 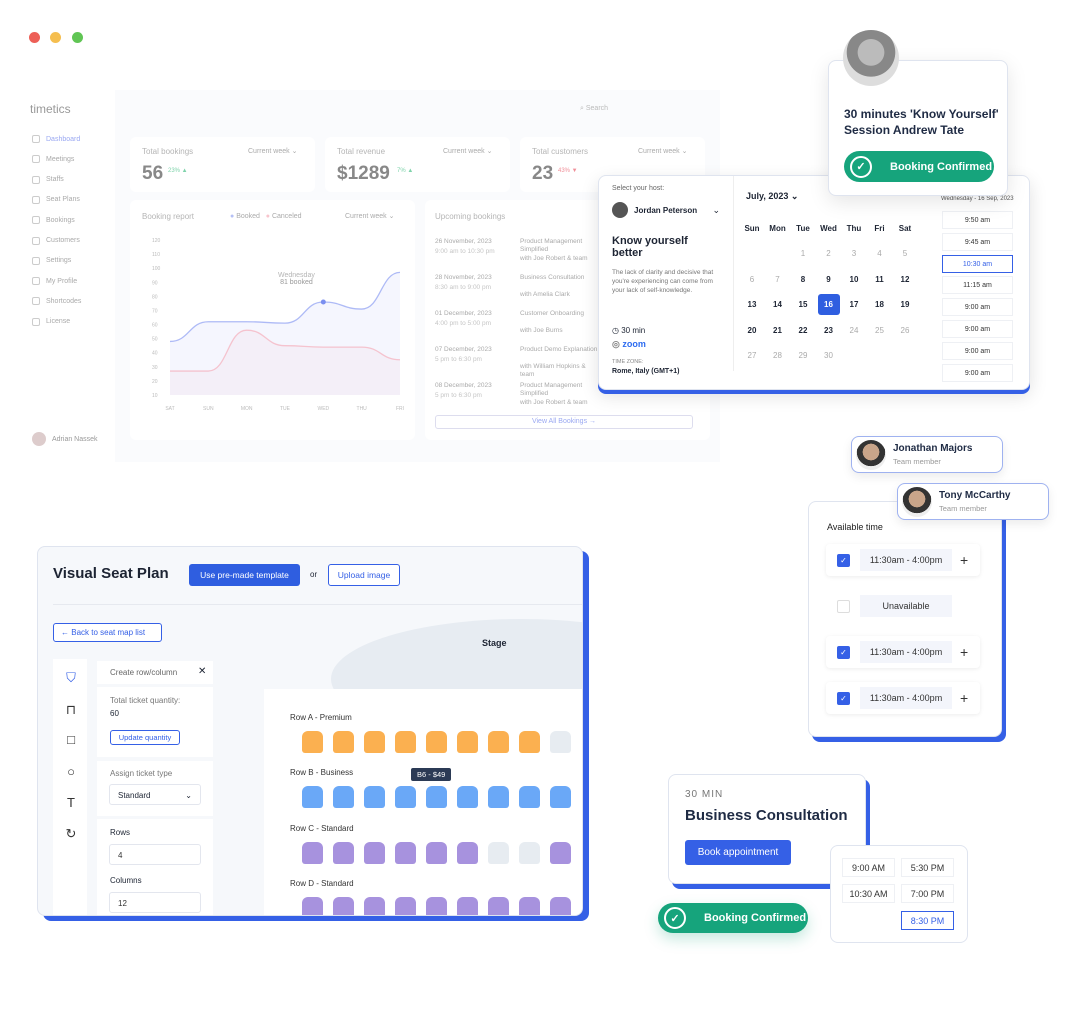 What do you see at coordinates (48, 179) in the screenshot?
I see `sidebar-item: Staffs` at bounding box center [48, 179].